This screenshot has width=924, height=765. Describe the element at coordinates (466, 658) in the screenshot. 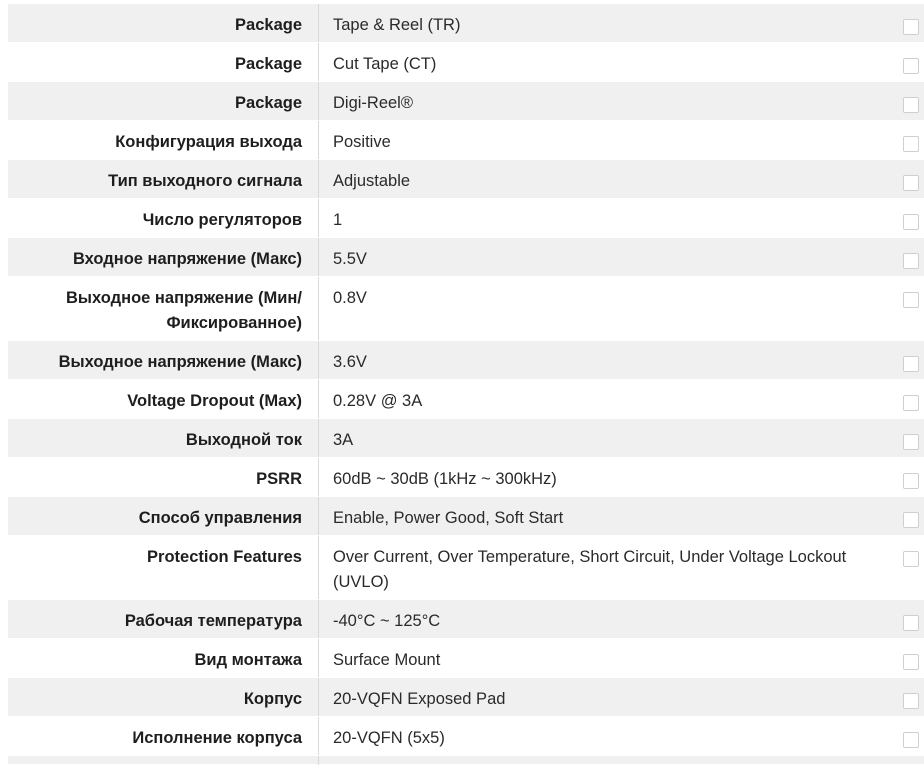

I see `table-row: Вид монтажа Surface Mount` at that location.